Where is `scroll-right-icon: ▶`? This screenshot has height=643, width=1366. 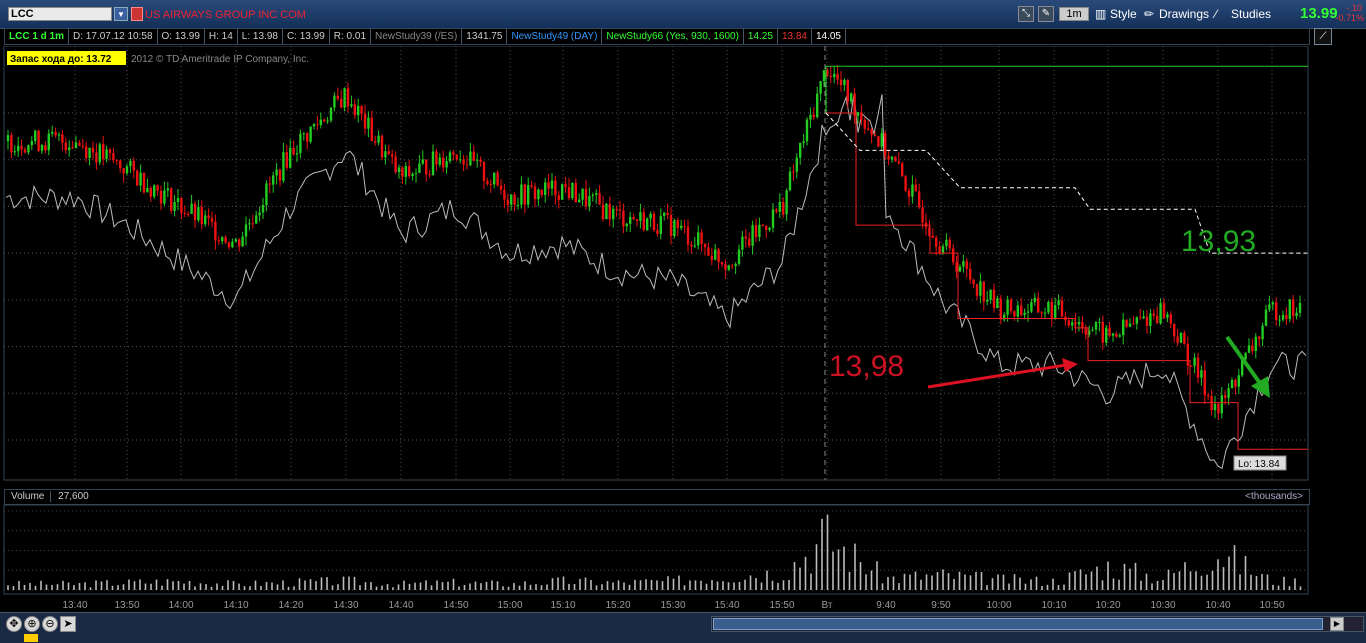 scroll-right-icon: ▶ is located at coordinates (1337, 624).